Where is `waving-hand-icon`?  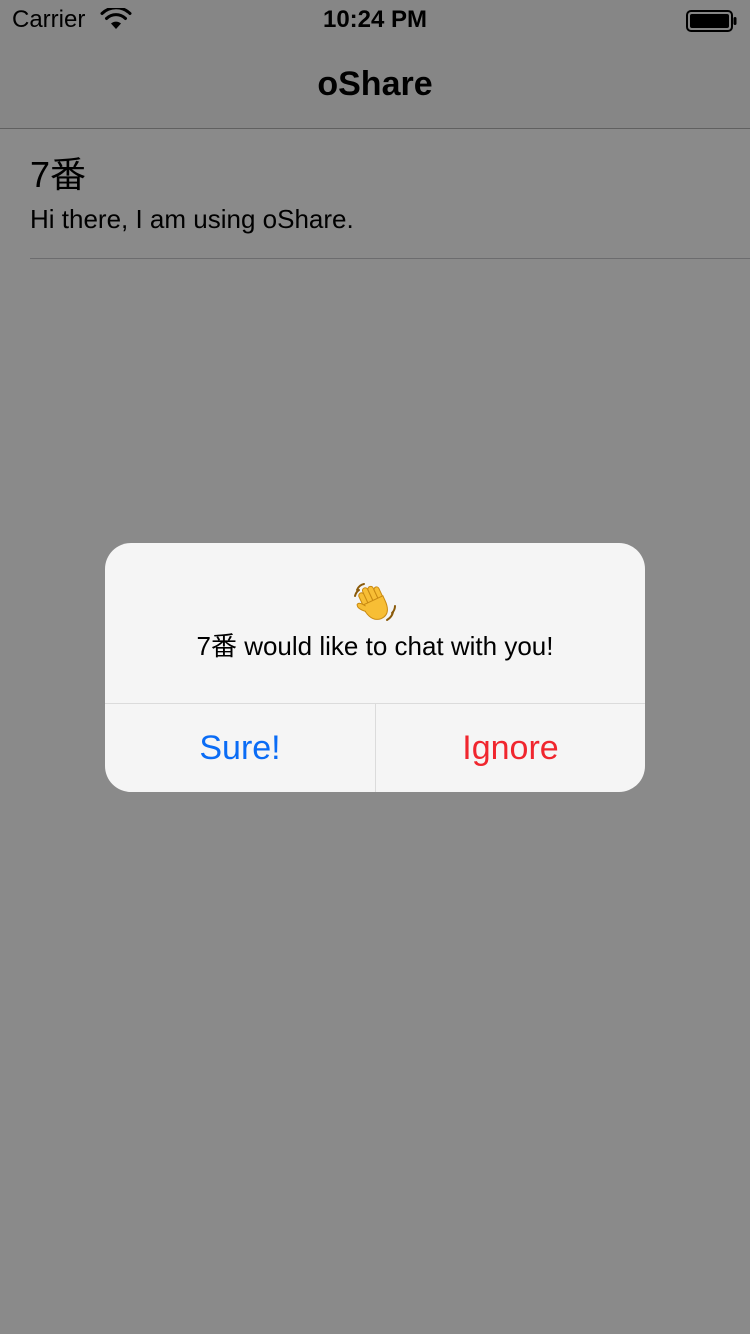
waving-hand-icon is located at coordinates (375, 602).